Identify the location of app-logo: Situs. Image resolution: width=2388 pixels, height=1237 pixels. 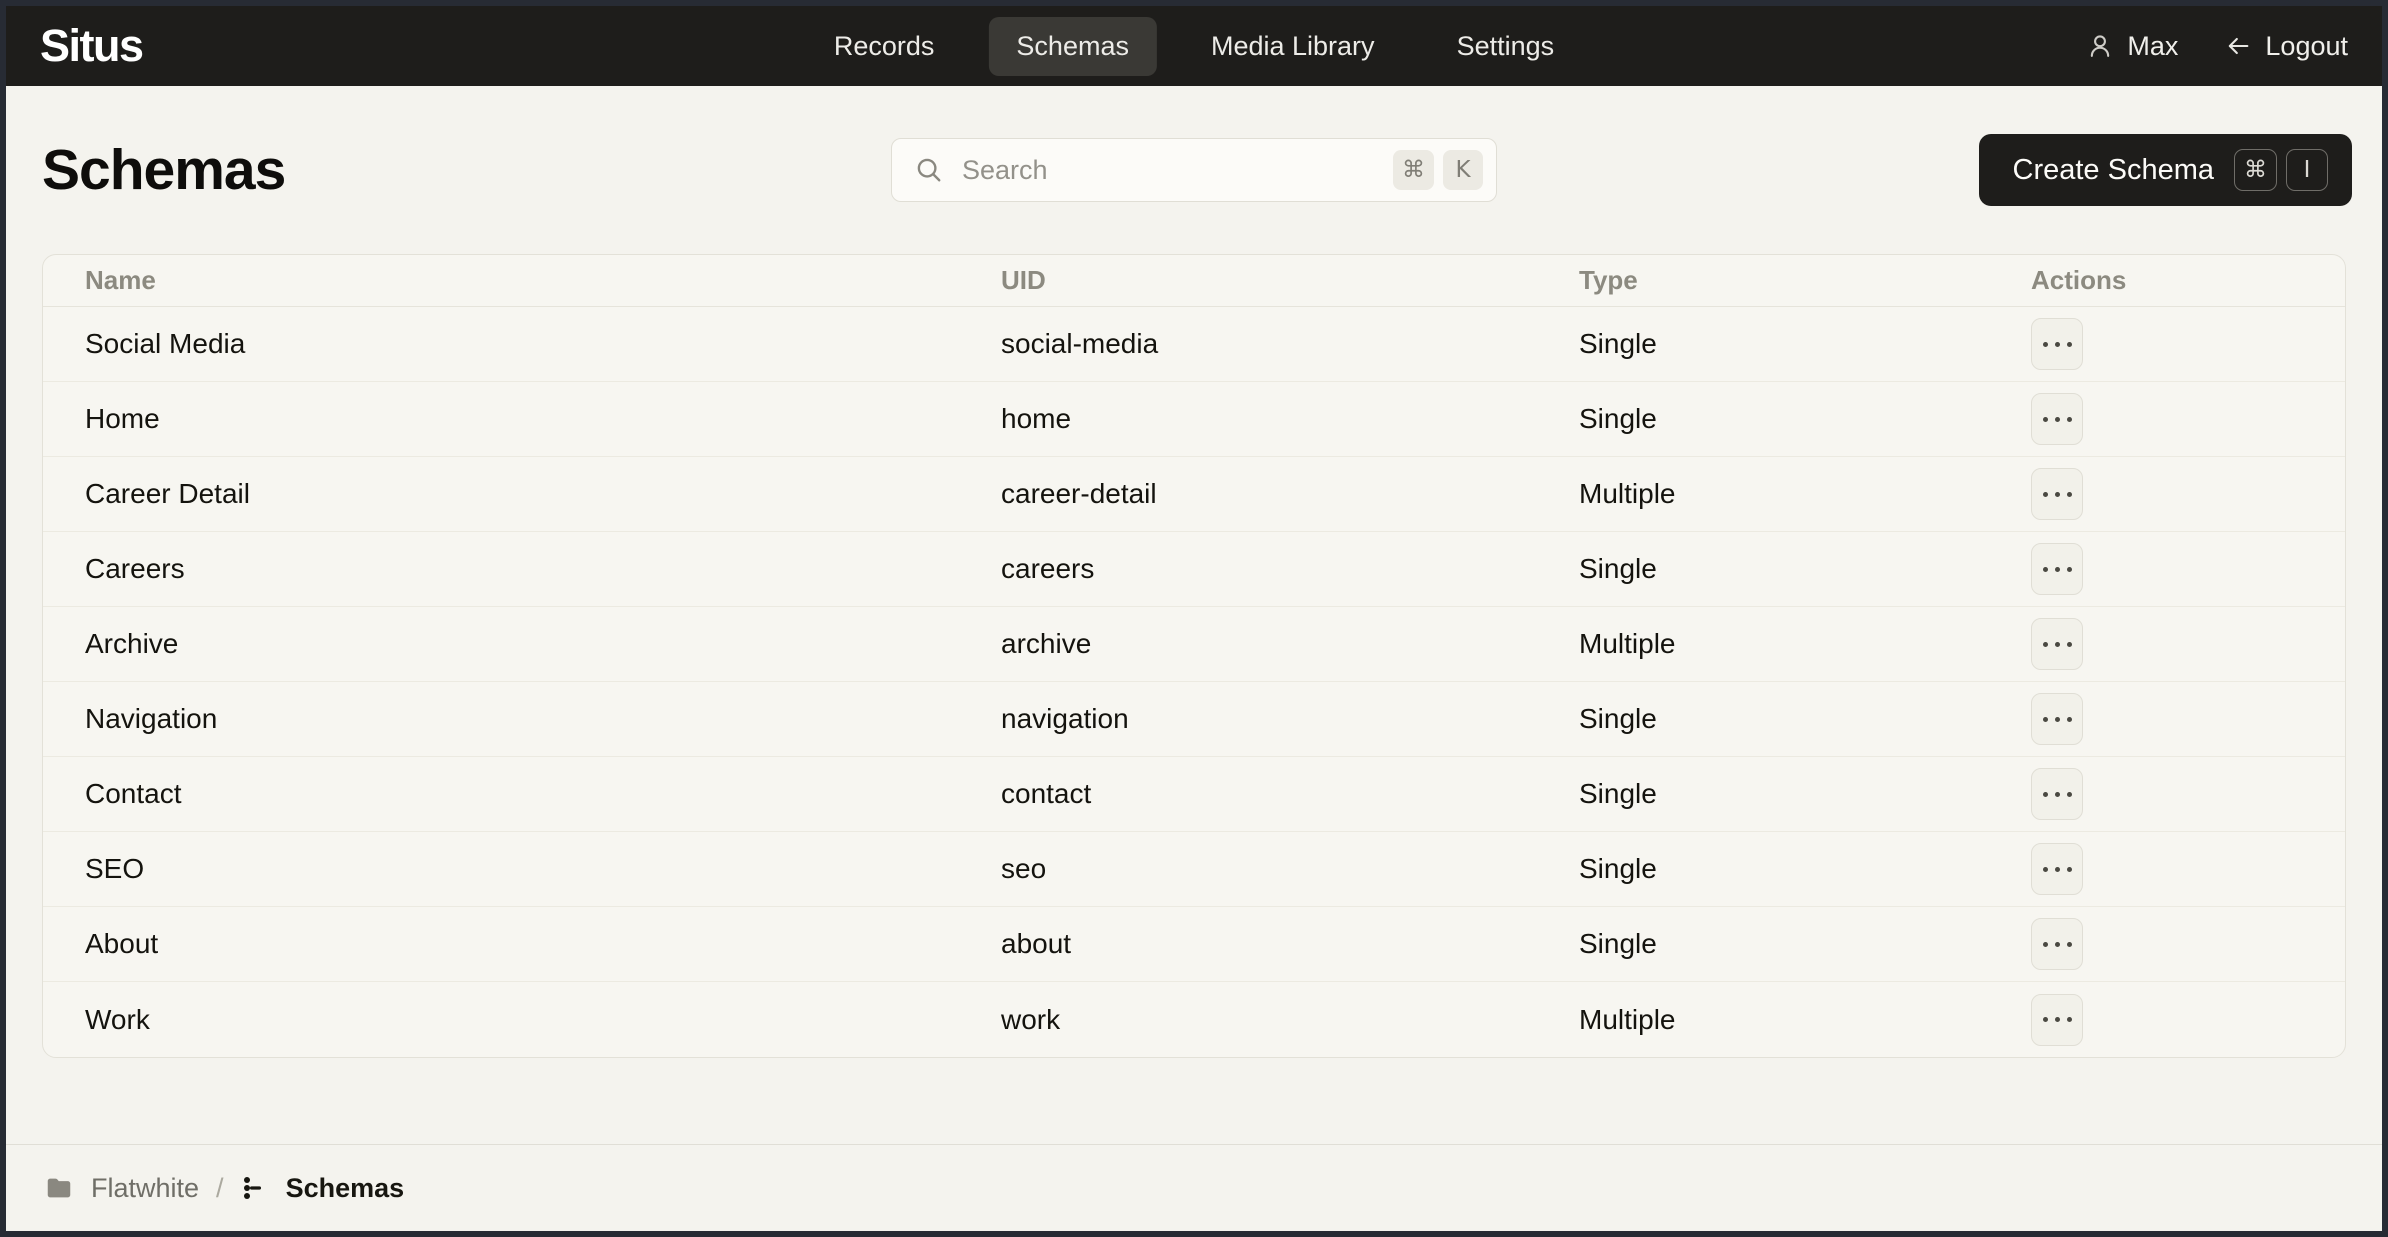
(92, 45).